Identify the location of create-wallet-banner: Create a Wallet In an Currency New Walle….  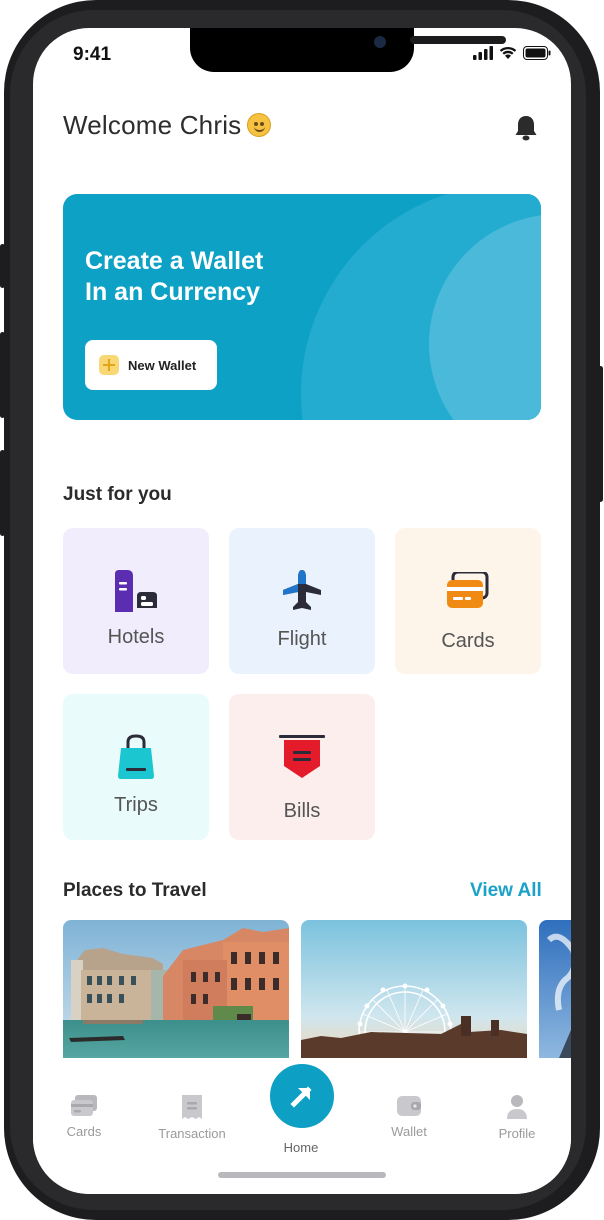
(302, 307).